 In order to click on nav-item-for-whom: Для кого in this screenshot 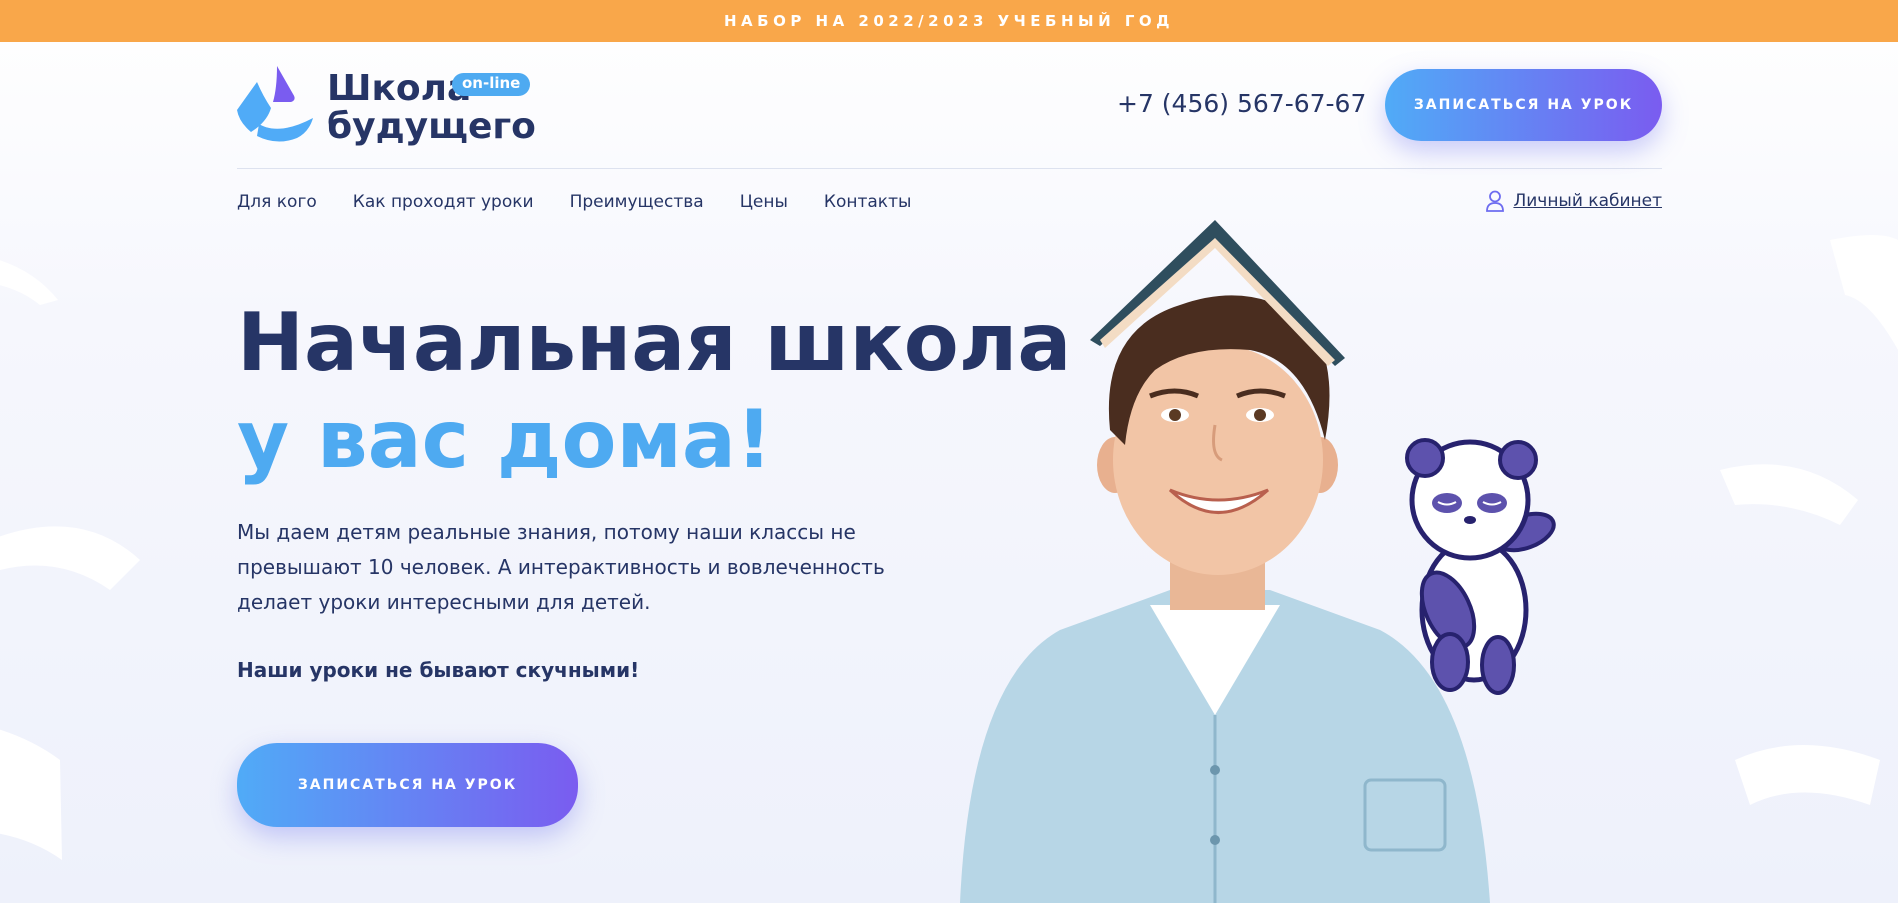, I will do `click(277, 202)`.